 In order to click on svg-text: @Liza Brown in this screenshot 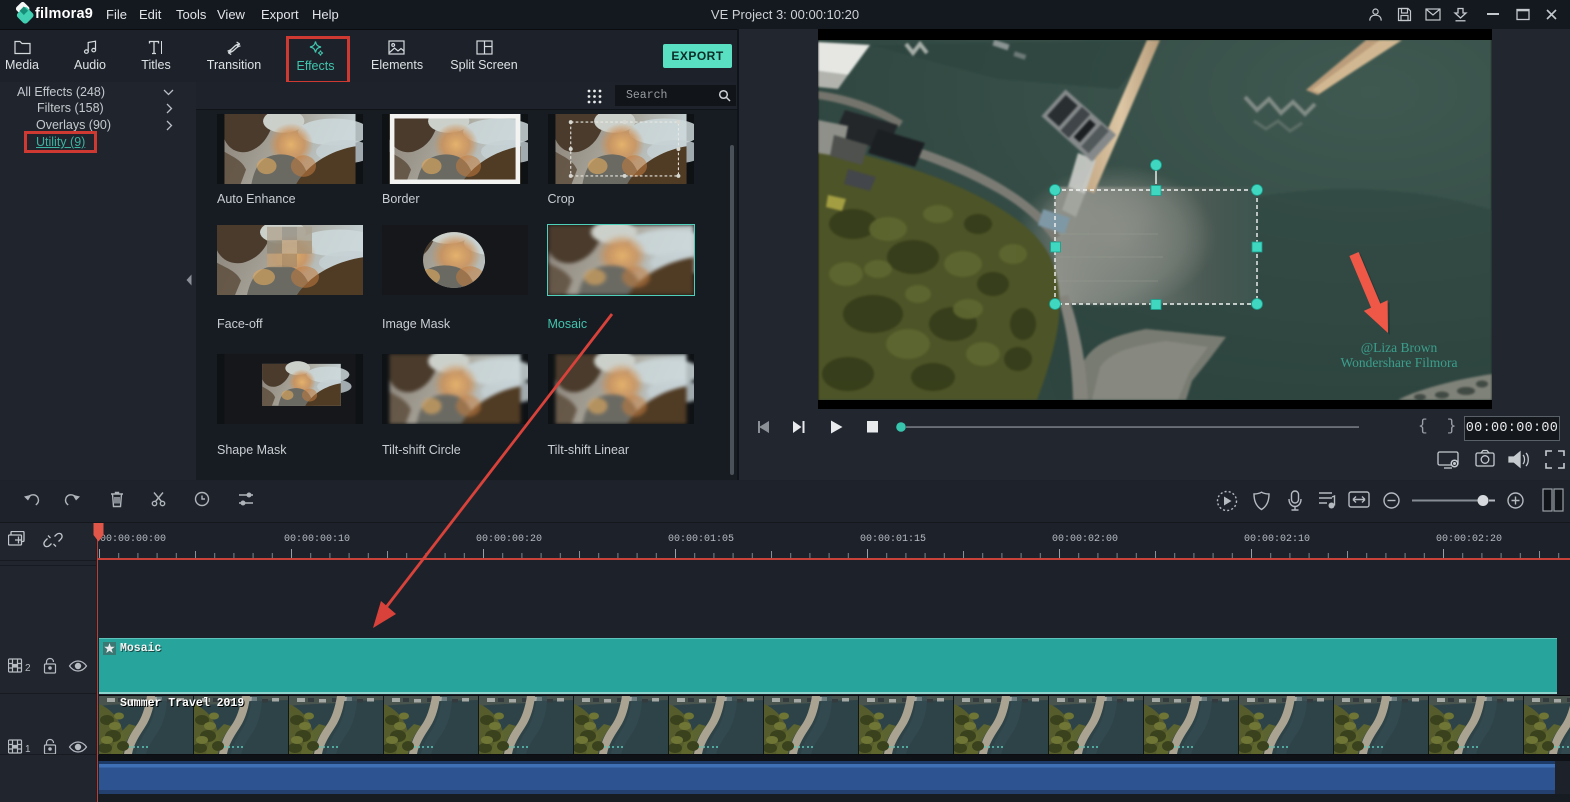, I will do `click(1399, 347)`.